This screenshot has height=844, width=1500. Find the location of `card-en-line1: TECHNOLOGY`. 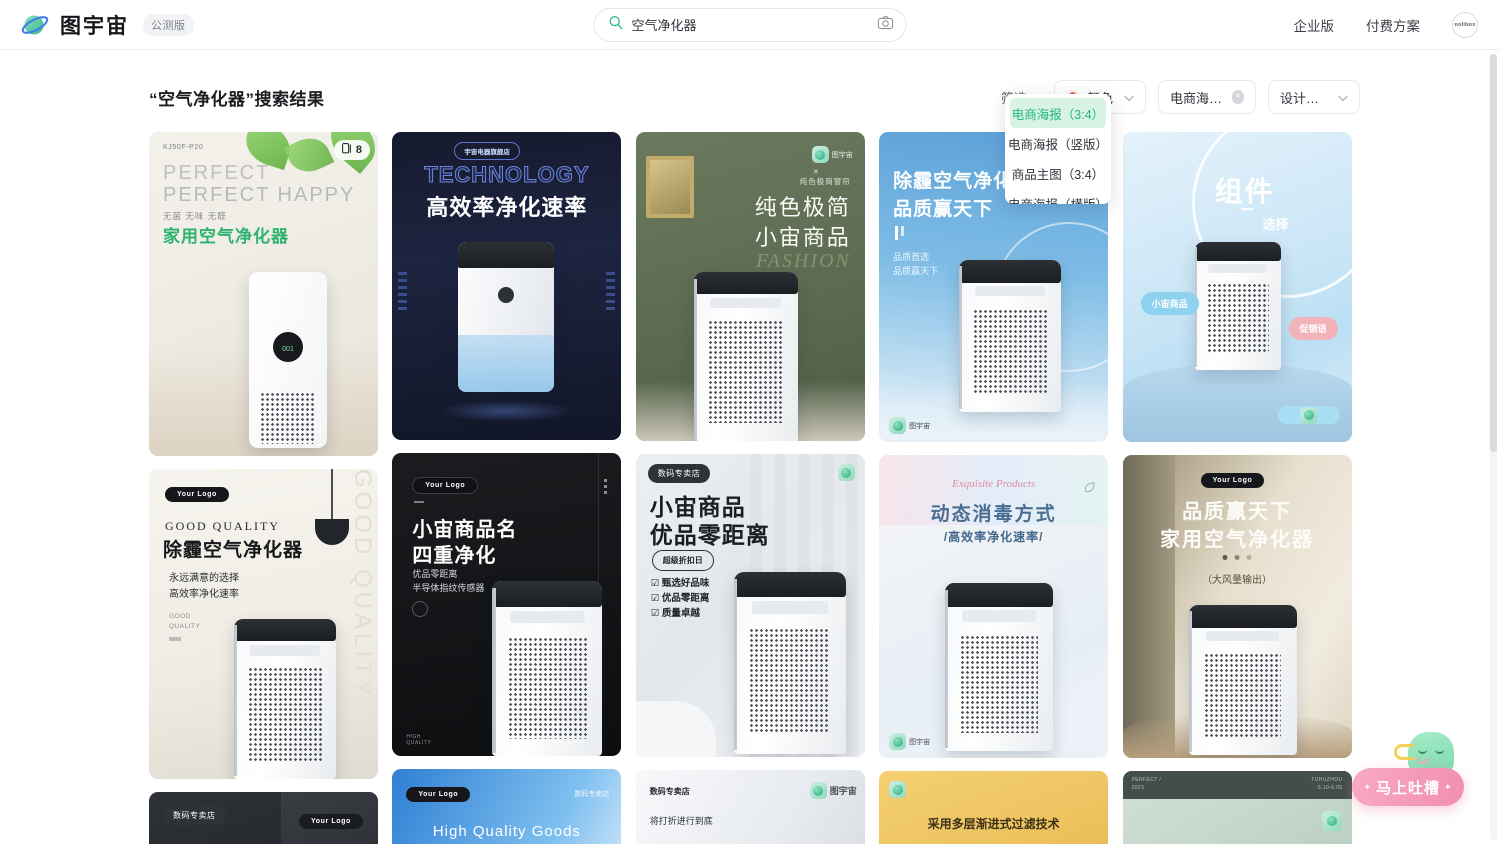

card-en-line1: TECHNOLOGY is located at coordinates (507, 175).